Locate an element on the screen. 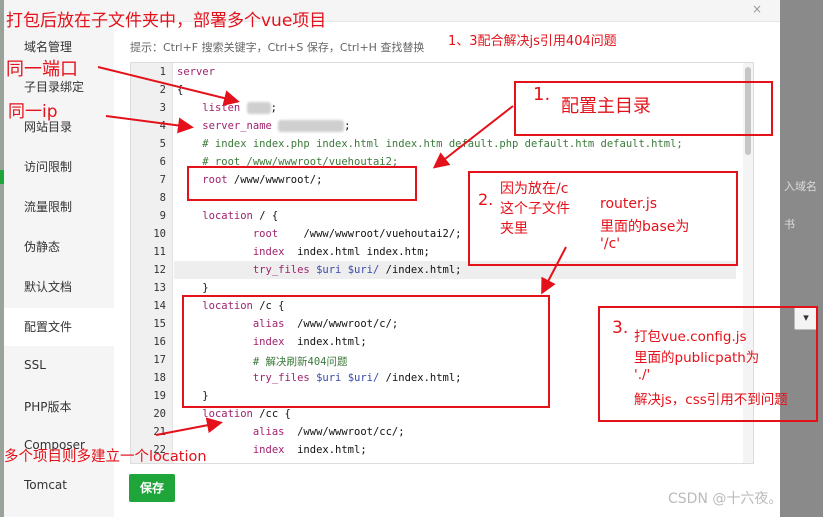  code-line: server_name ; is located at coordinates (264, 126).